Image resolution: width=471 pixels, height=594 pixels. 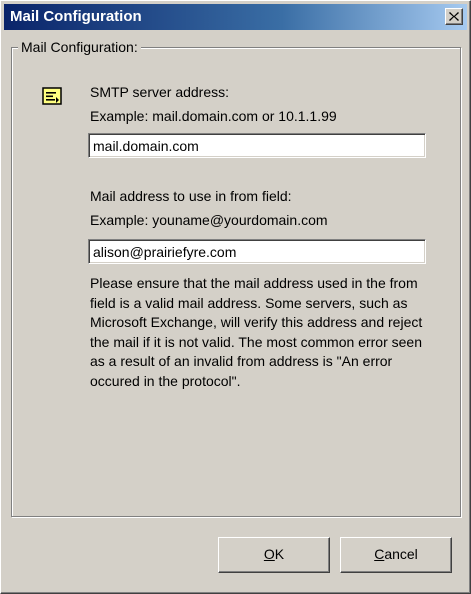 What do you see at coordinates (79, 47) in the screenshot?
I see `group-legend: Mail Configuration:` at bounding box center [79, 47].